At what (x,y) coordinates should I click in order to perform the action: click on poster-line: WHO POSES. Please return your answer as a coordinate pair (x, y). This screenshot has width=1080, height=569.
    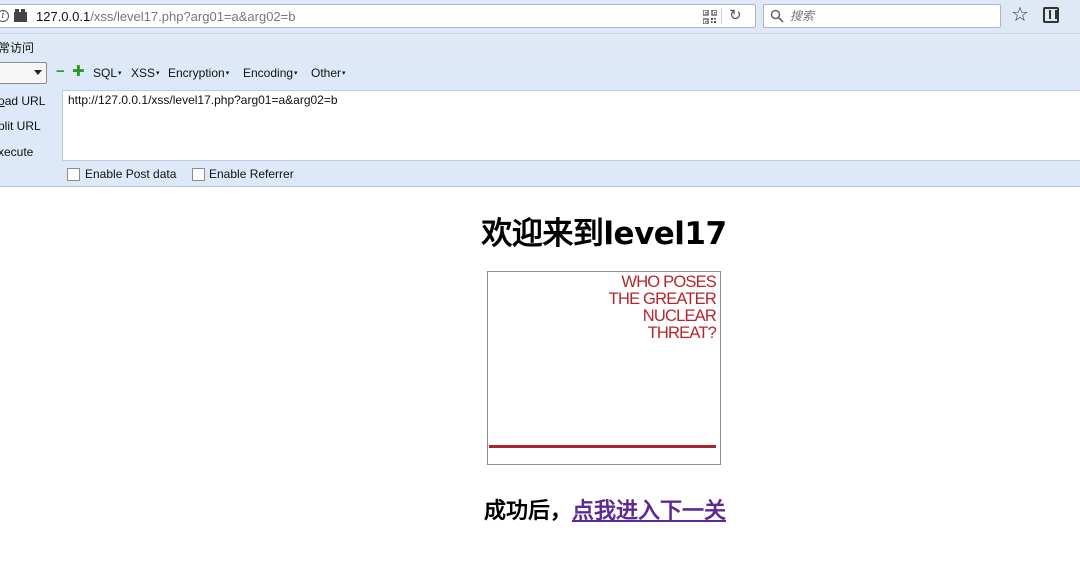
    Looking at the image, I should click on (668, 282).